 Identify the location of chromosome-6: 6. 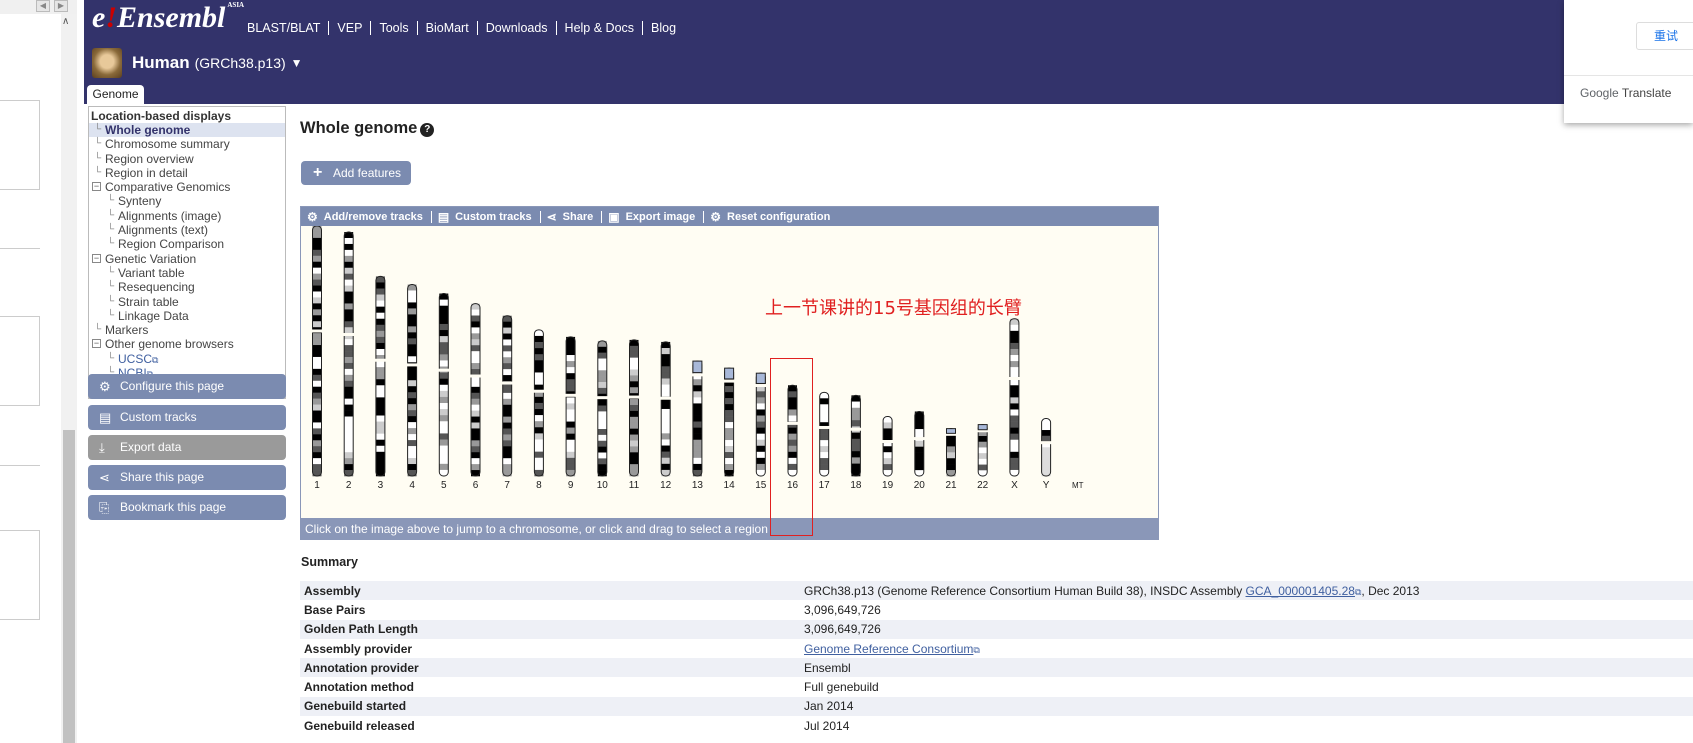
(475, 397).